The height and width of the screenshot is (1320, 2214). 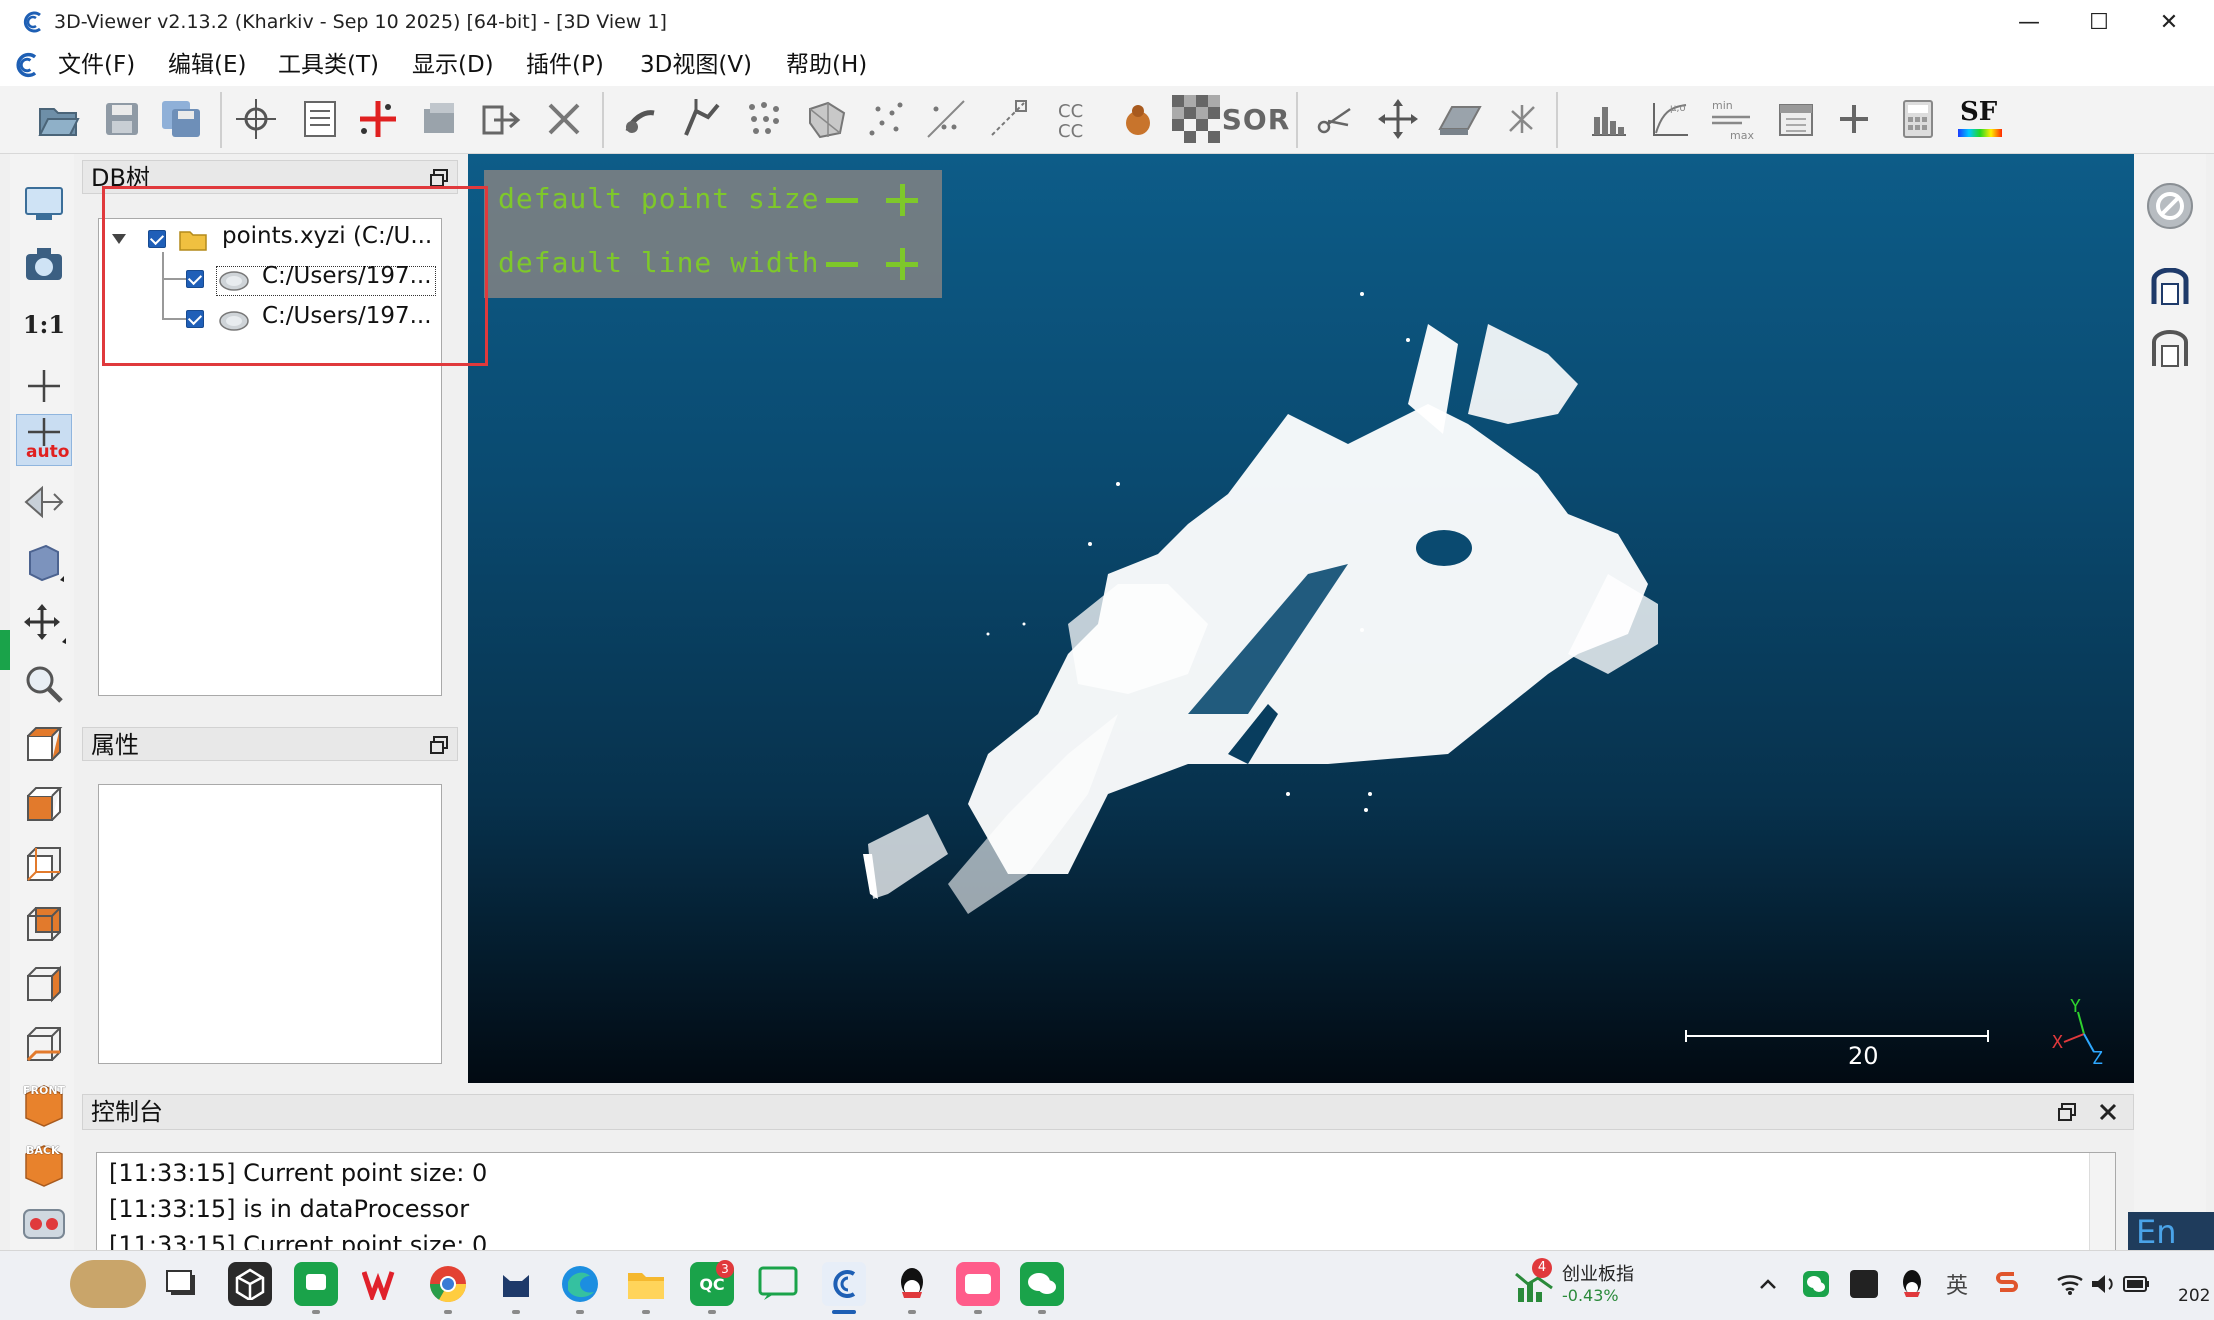 I want to click on save-icon, so click(x=122, y=119).